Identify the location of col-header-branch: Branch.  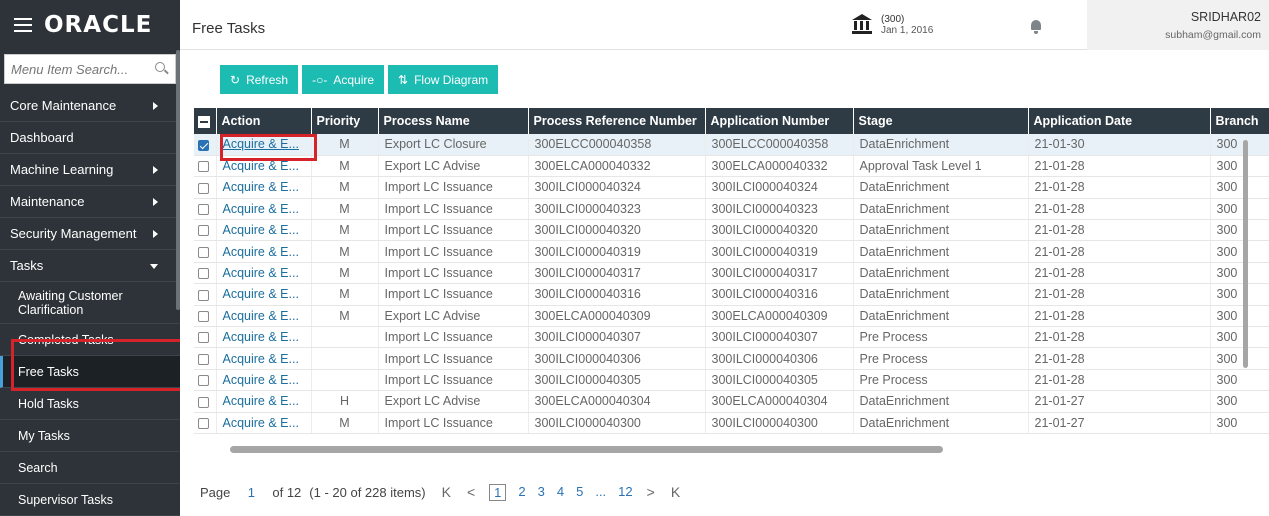
(1239, 121).